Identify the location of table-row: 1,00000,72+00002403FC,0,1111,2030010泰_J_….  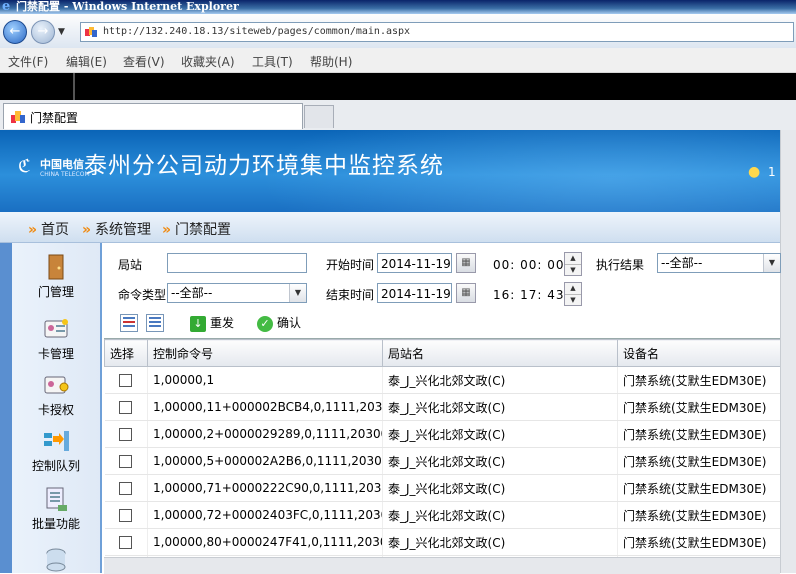
(443, 515).